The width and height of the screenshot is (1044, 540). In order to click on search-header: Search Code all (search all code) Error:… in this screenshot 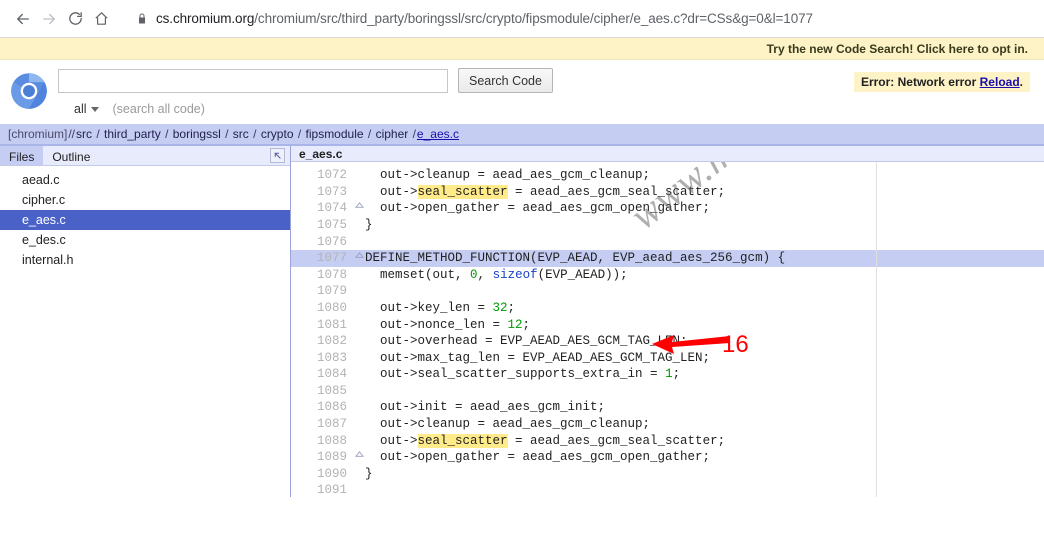, I will do `click(522, 92)`.